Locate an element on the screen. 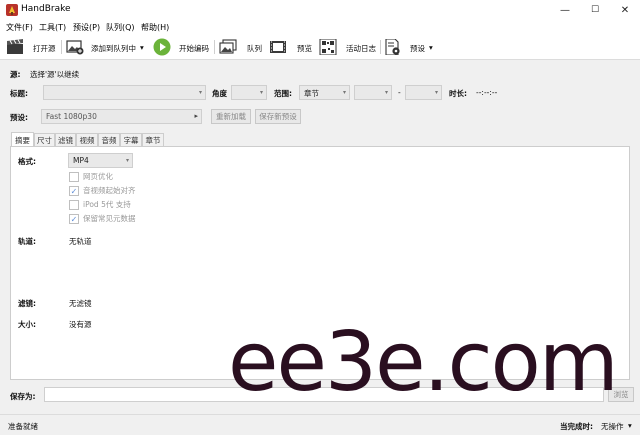  range-start-select: ▾ is located at coordinates (373, 92).